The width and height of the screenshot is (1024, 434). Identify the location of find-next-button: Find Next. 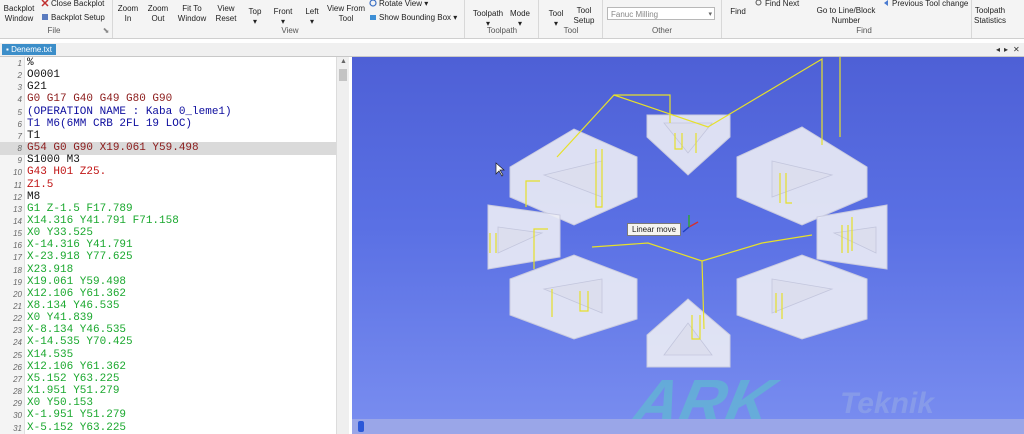
(777, 4).